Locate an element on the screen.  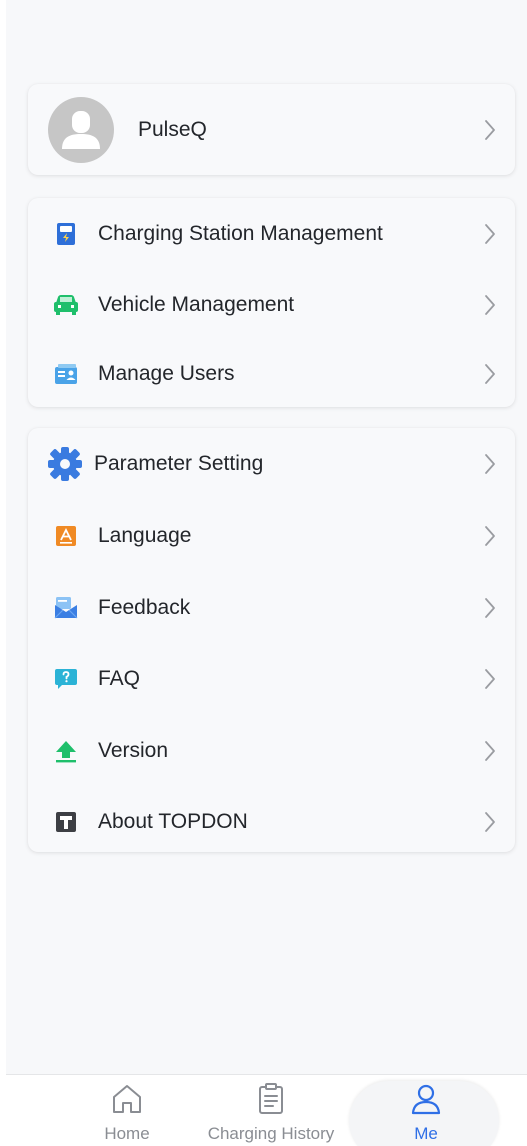
question-icon is located at coordinates (66, 679).